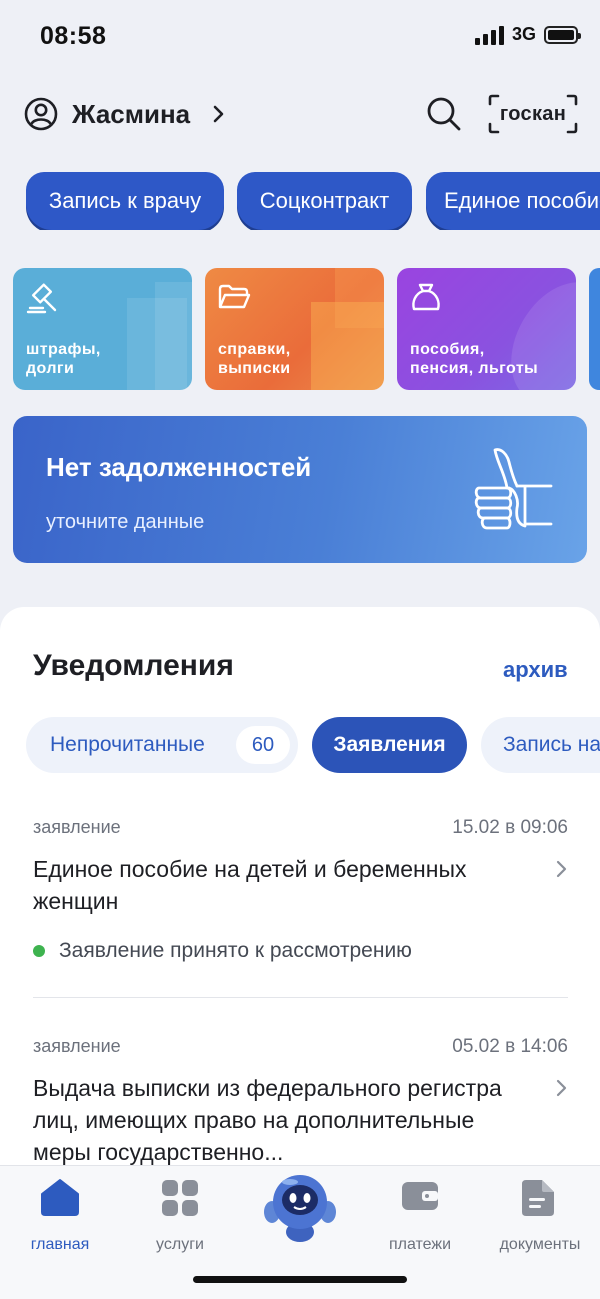 This screenshot has height=1299, width=600. Describe the element at coordinates (60, 1197) in the screenshot. I see `home-icon` at that location.